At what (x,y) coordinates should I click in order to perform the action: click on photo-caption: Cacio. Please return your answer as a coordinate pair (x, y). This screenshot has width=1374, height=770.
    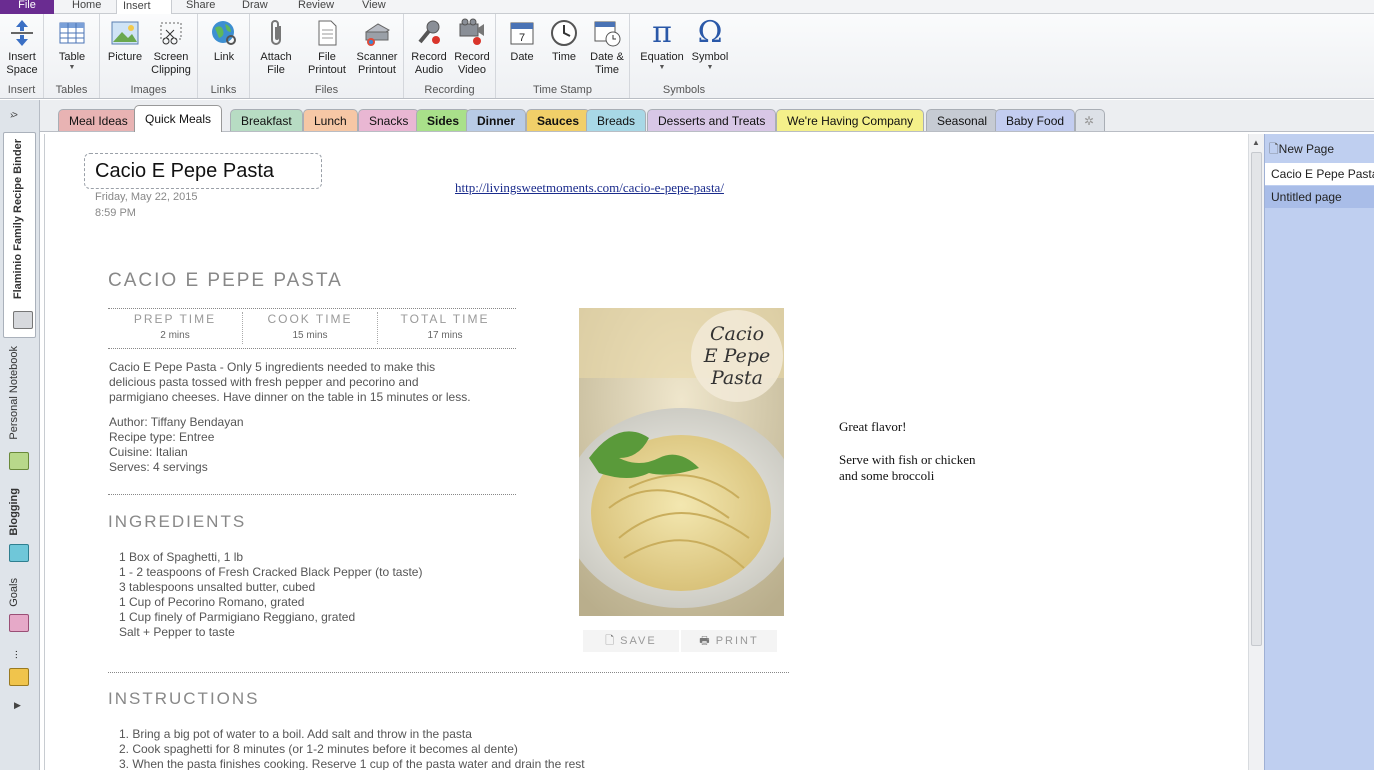
    Looking at the image, I should click on (737, 334).